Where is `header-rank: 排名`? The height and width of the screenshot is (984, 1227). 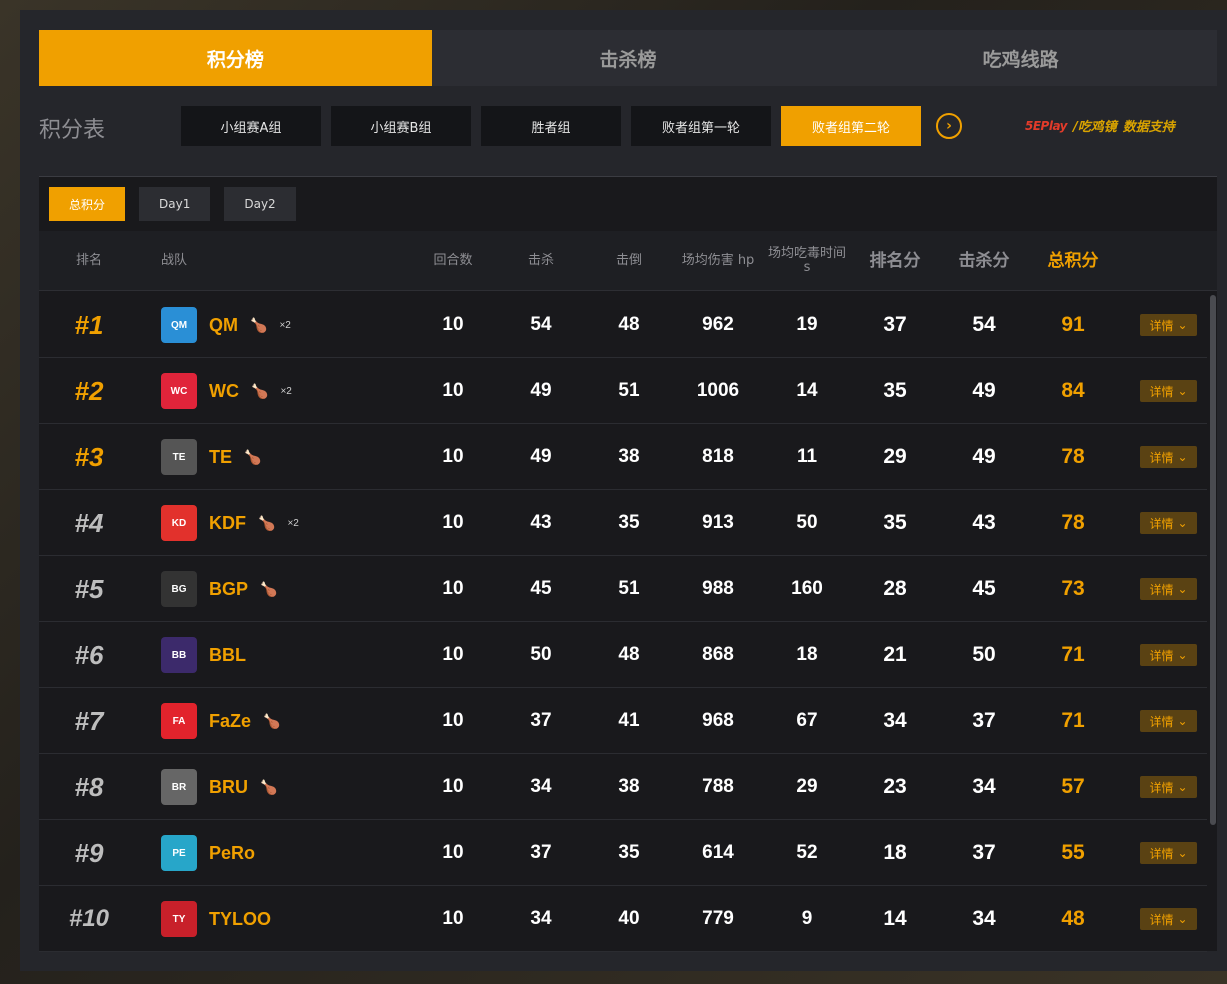 header-rank: 排名 is located at coordinates (88, 260).